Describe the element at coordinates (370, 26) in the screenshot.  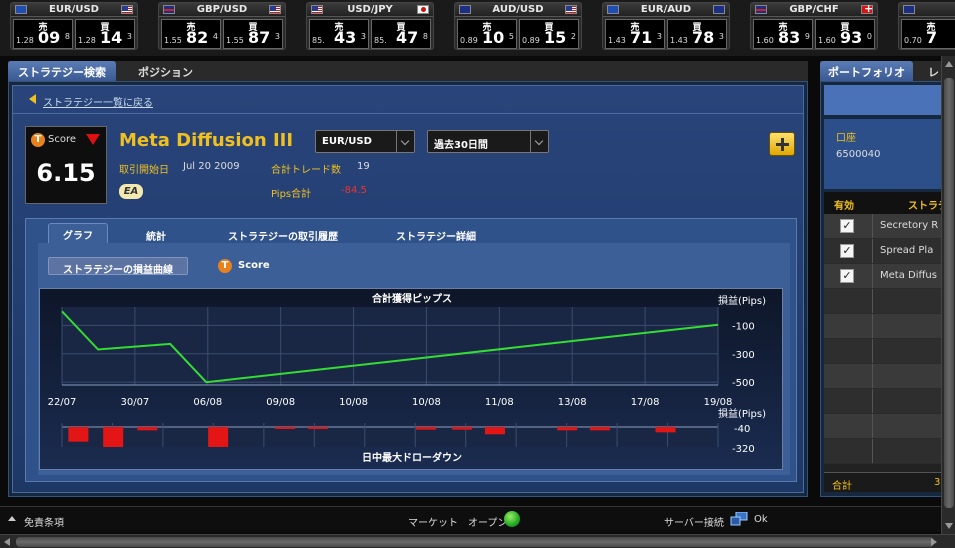
I see `ticker-tile: USD/JPY 売 85. 43 3 買 85. 47 8` at that location.